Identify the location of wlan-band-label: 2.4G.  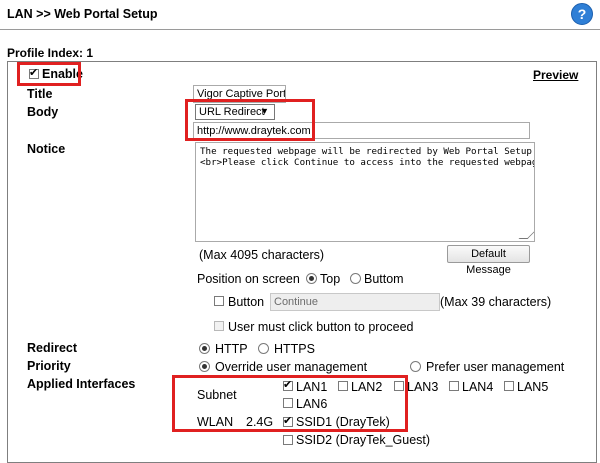
(260, 422).